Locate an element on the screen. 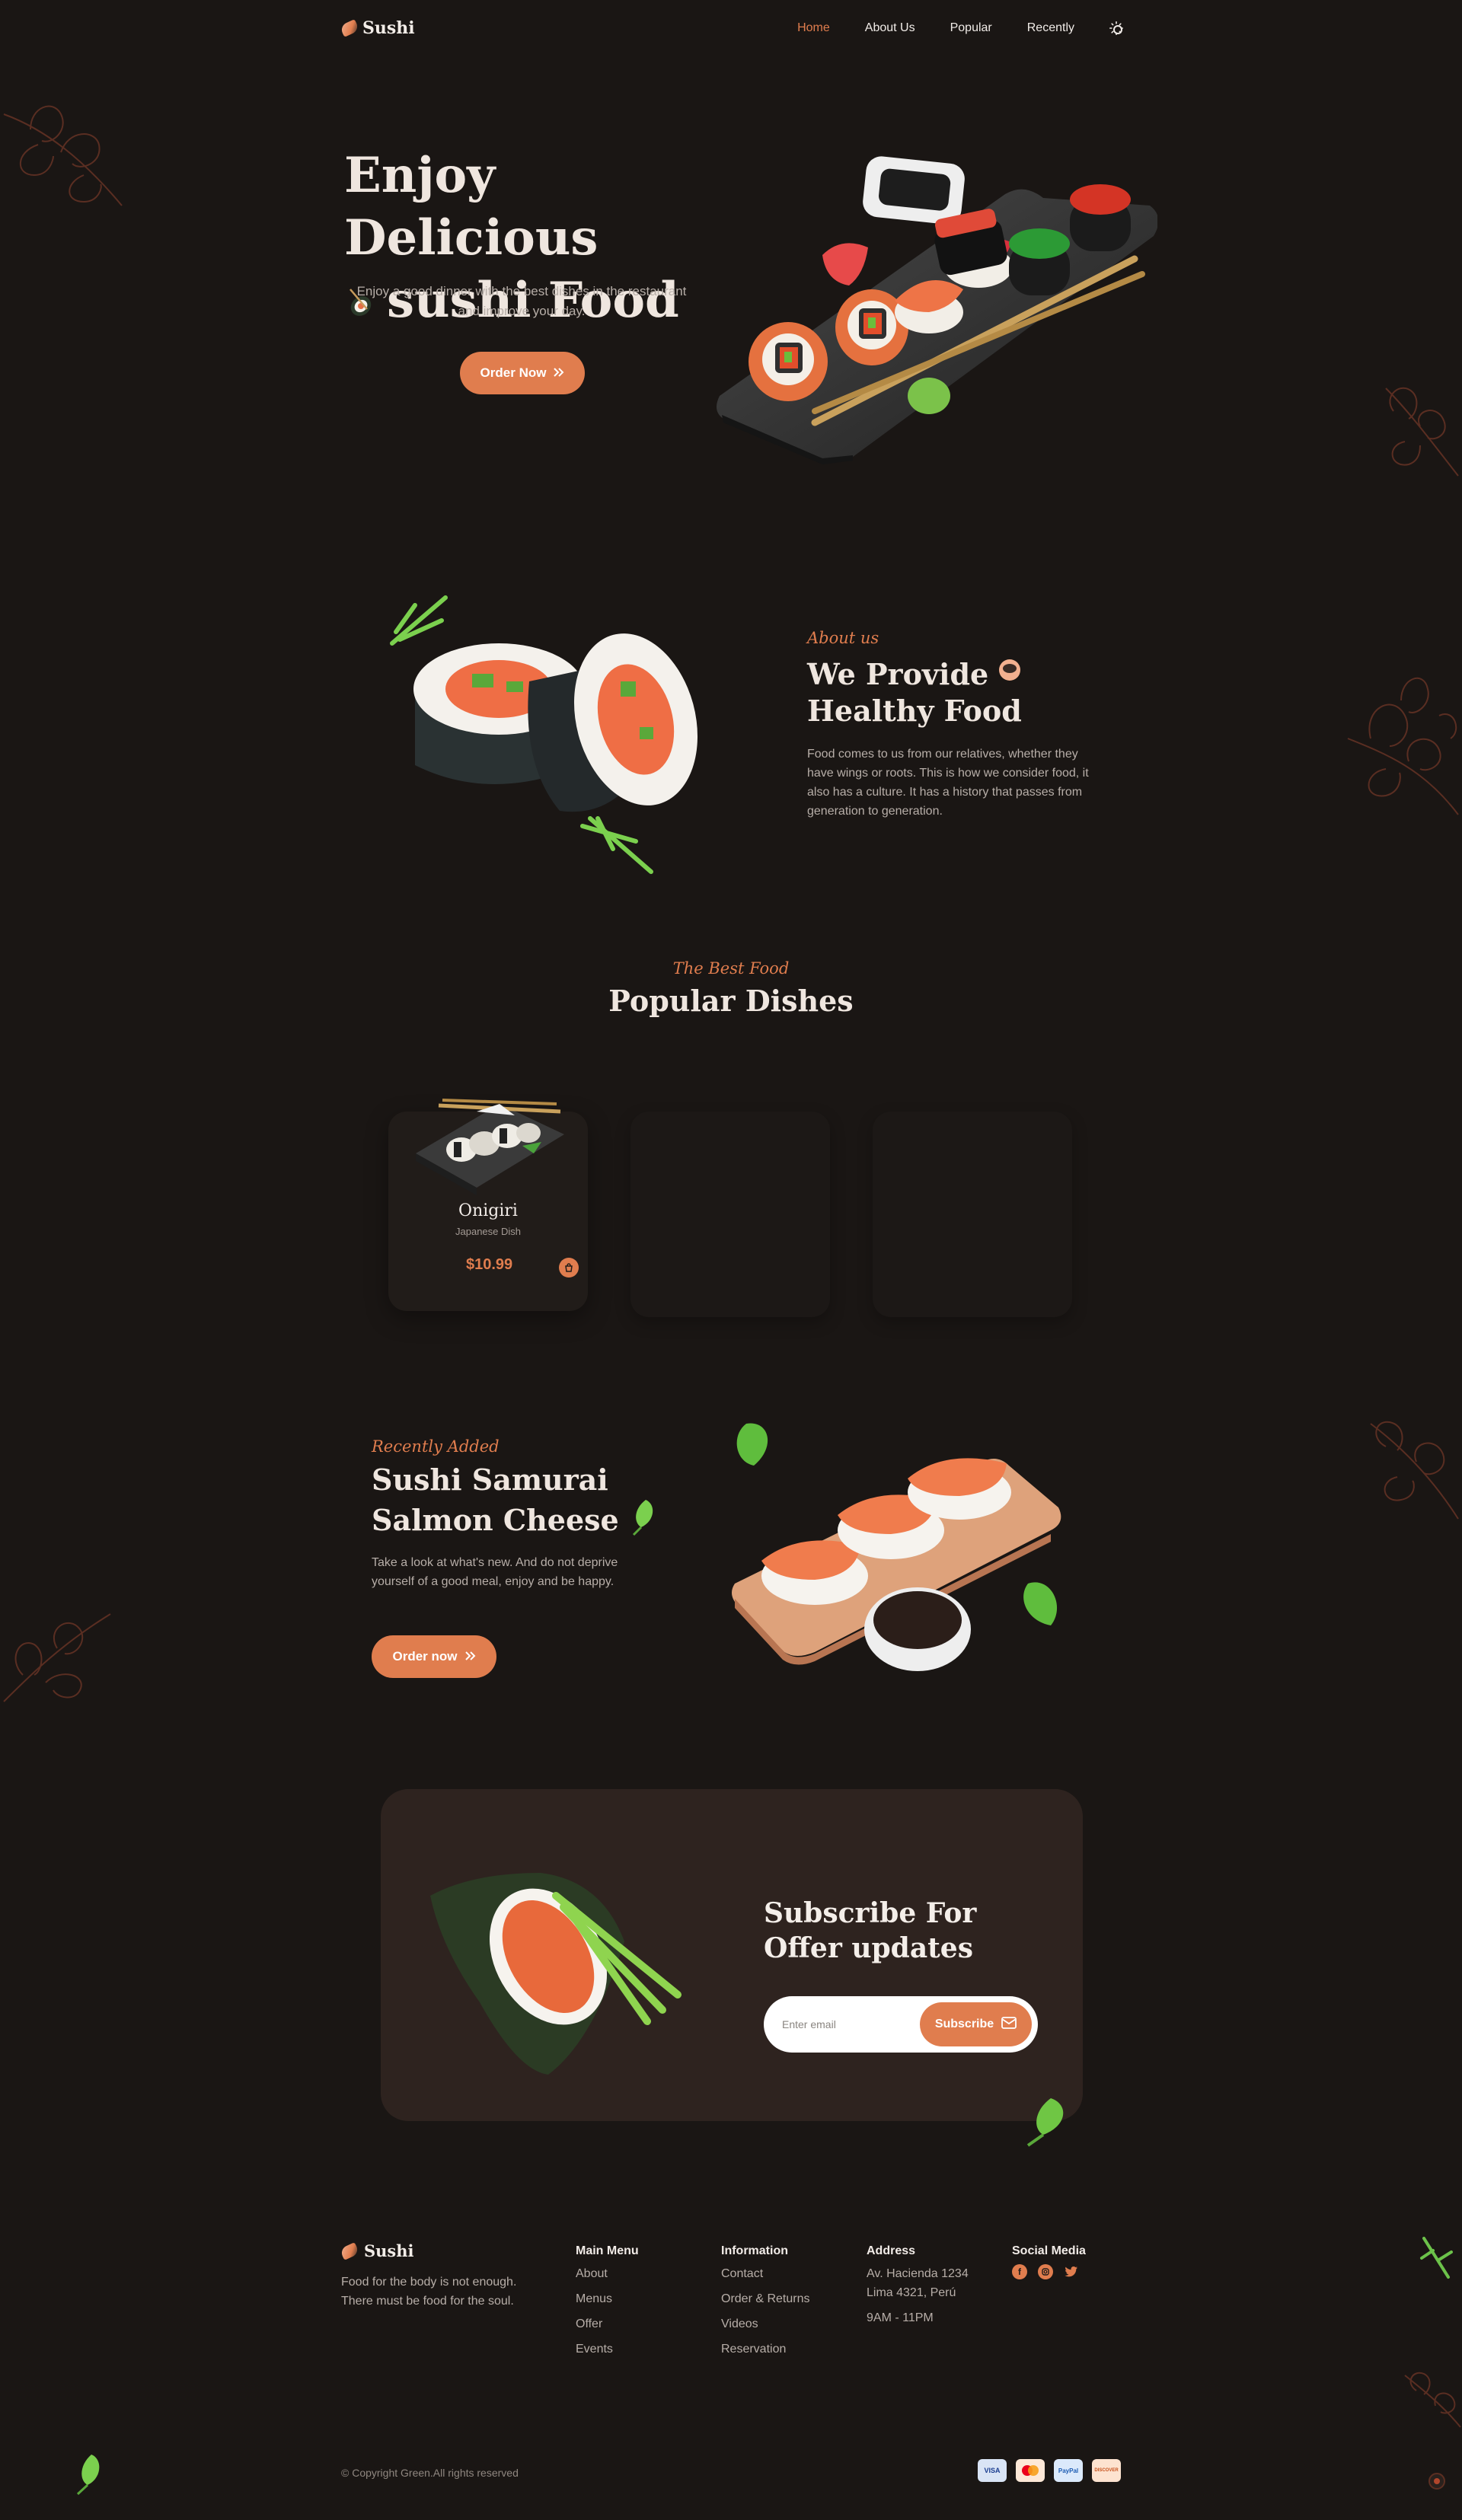  sun-icon is located at coordinates (1116, 28).